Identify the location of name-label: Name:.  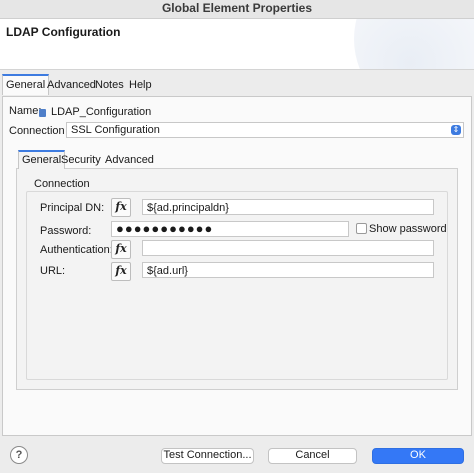
(25, 111).